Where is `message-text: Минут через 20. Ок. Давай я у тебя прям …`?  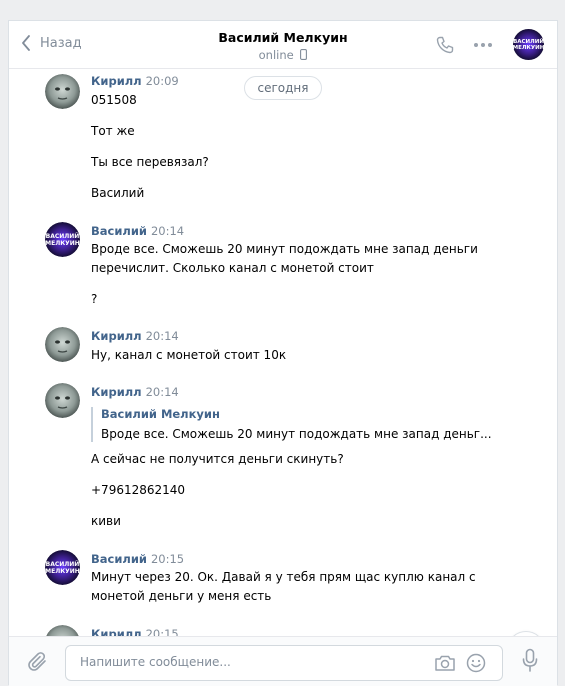 message-text: Минут через 20. Ок. Давай я у тебя прям … is located at coordinates (283, 577).